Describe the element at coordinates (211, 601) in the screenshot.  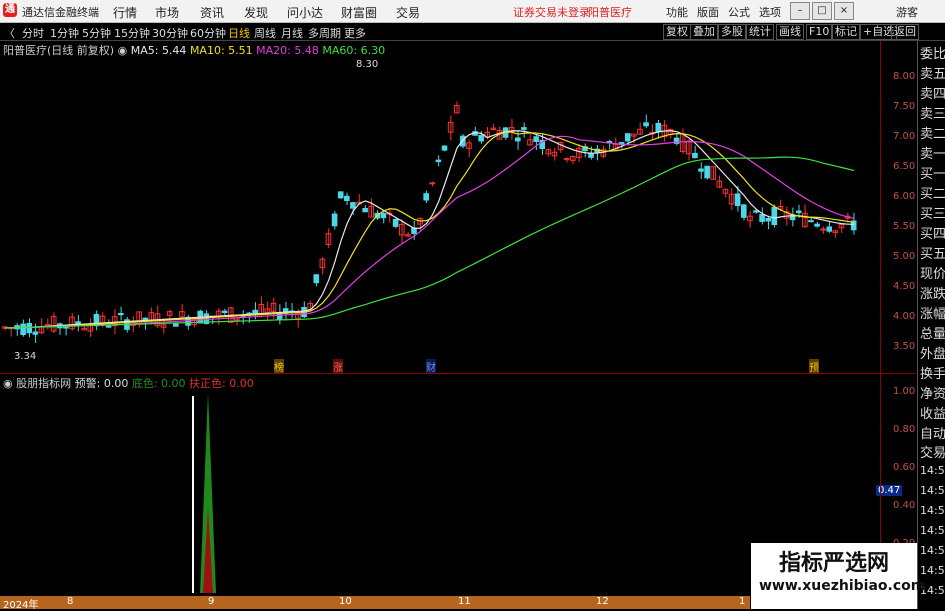
I see `x-tick: 9` at that location.